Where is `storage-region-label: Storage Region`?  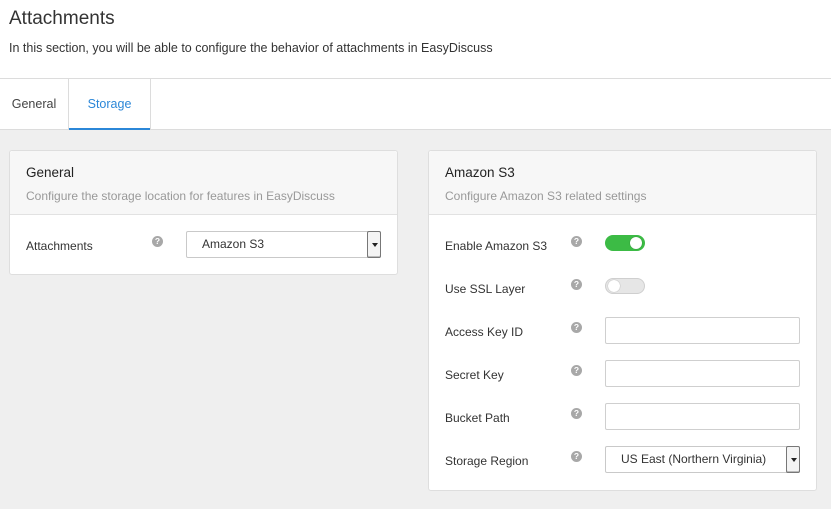 storage-region-label: Storage Region is located at coordinates (487, 461).